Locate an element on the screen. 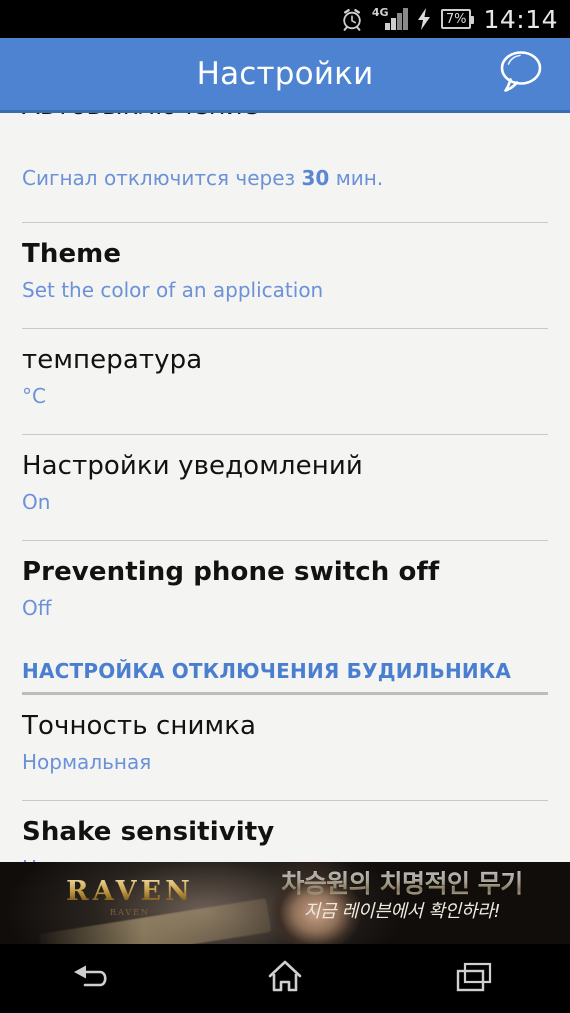 The image size is (570, 1013). setting-subtitle: Сигнал отключится через 30 мин. is located at coordinates (285, 178).